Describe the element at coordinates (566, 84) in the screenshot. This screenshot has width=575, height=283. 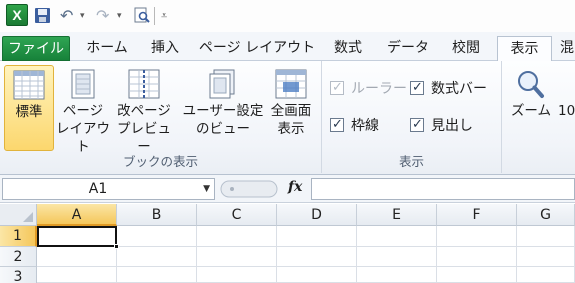
I see `zoom-100-icon` at that location.